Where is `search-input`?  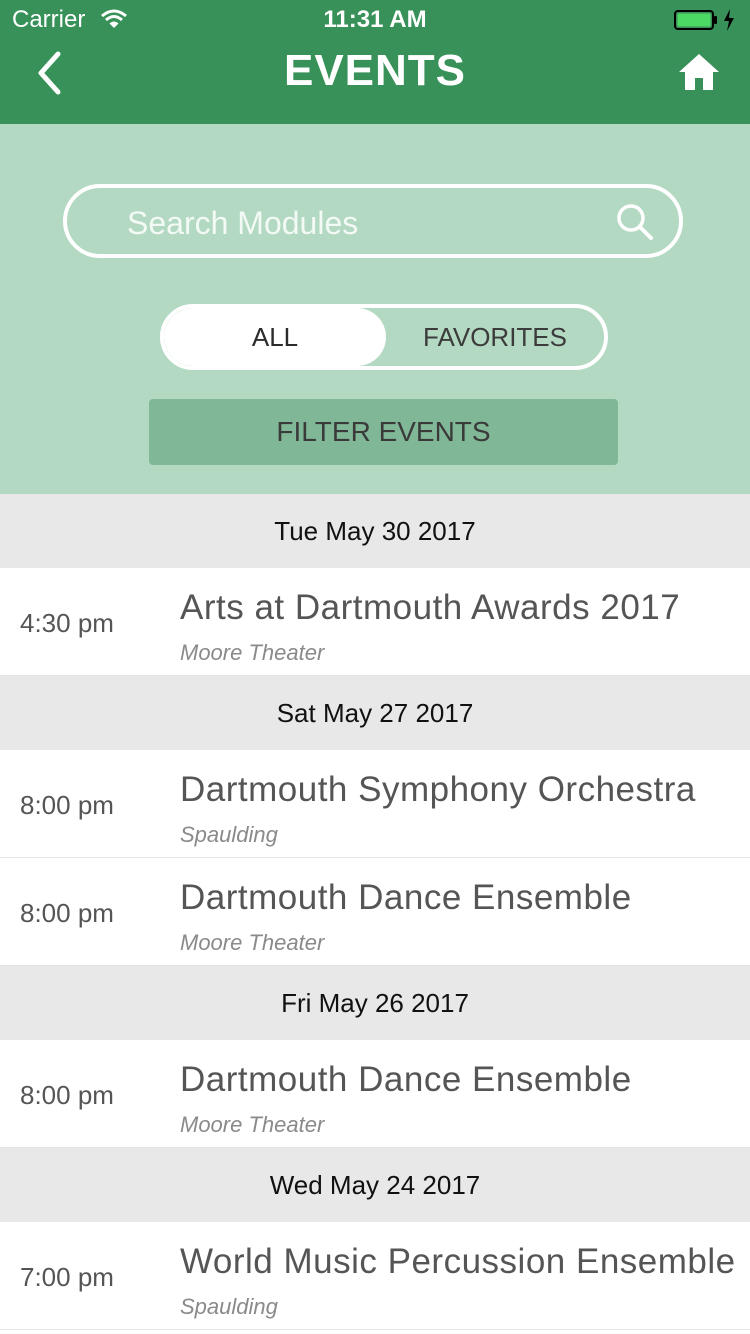
search-input is located at coordinates (362, 223).